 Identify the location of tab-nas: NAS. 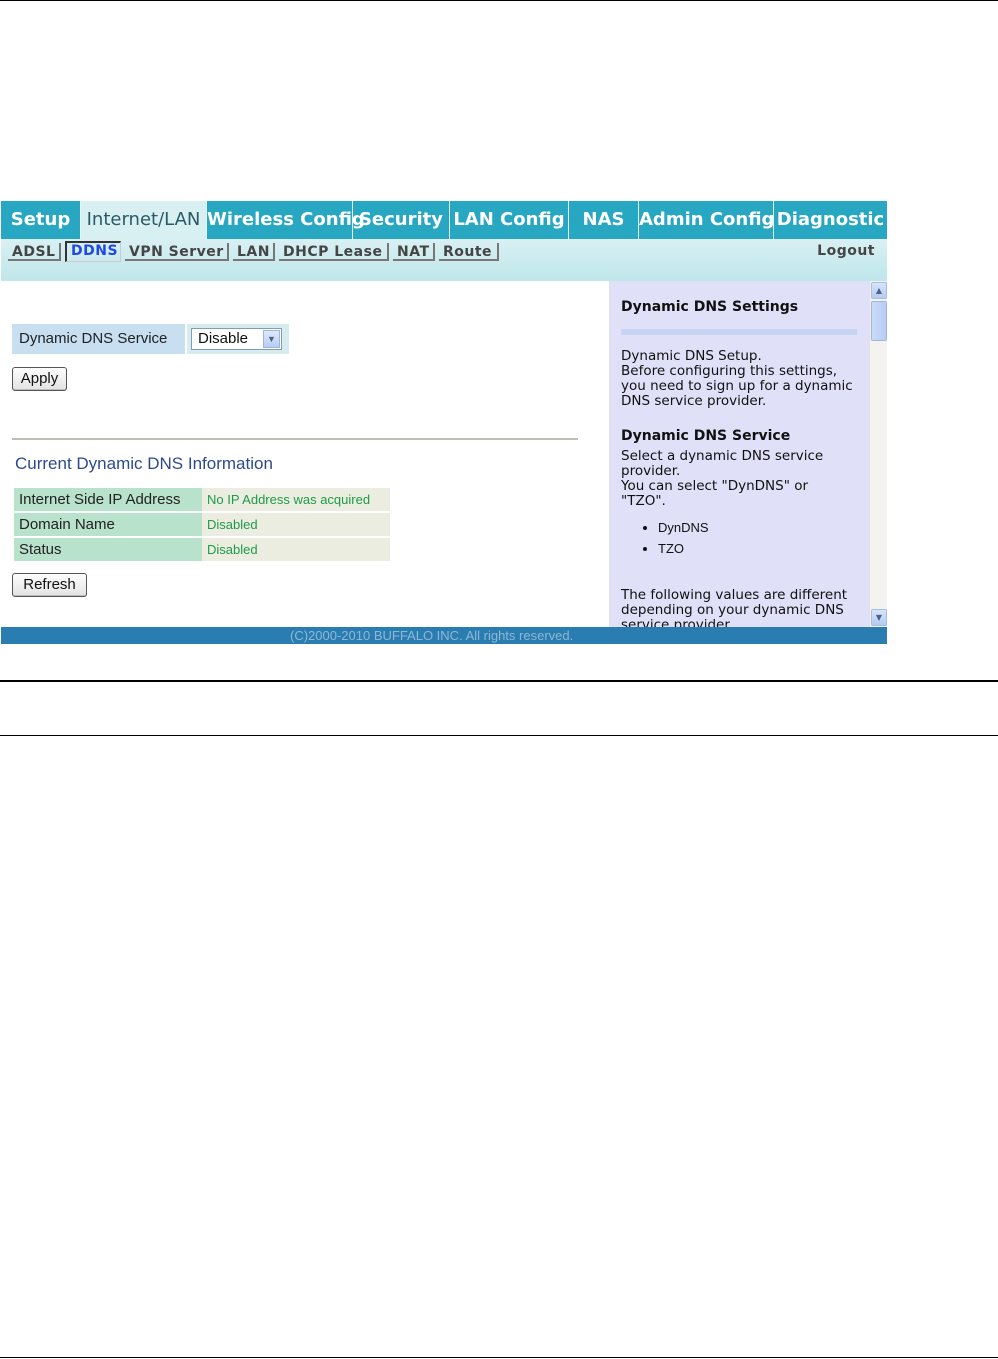
(604, 220).